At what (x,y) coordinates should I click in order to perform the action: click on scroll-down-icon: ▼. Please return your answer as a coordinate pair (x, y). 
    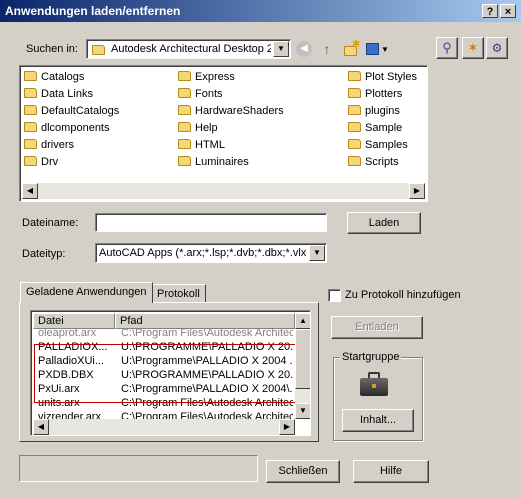
    Looking at the image, I should click on (302, 411).